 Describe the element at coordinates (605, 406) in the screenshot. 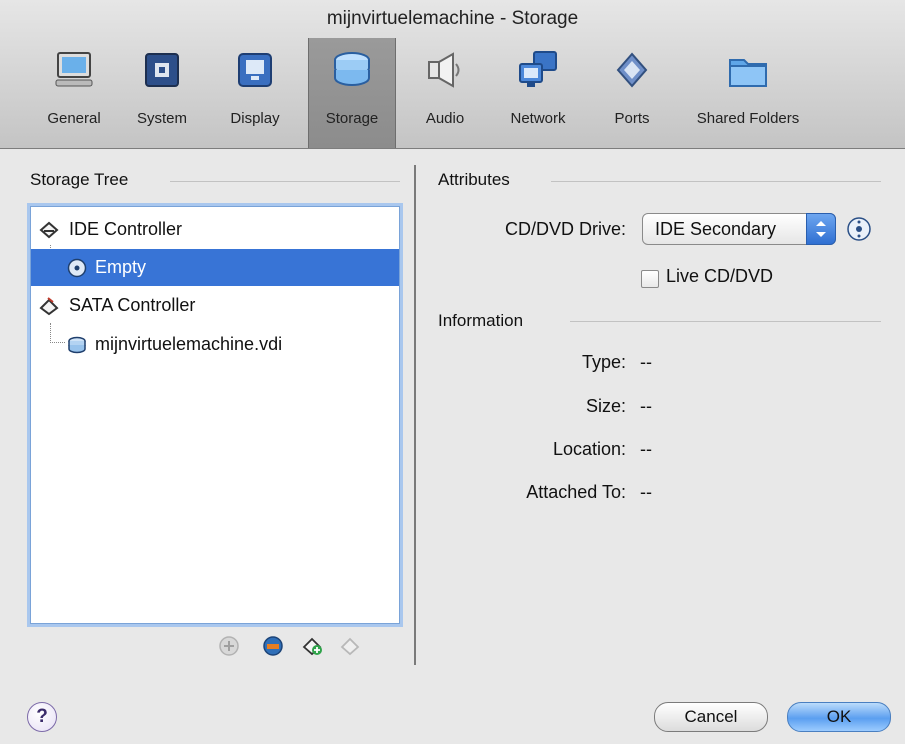

I see `size-label: Size:` at that location.